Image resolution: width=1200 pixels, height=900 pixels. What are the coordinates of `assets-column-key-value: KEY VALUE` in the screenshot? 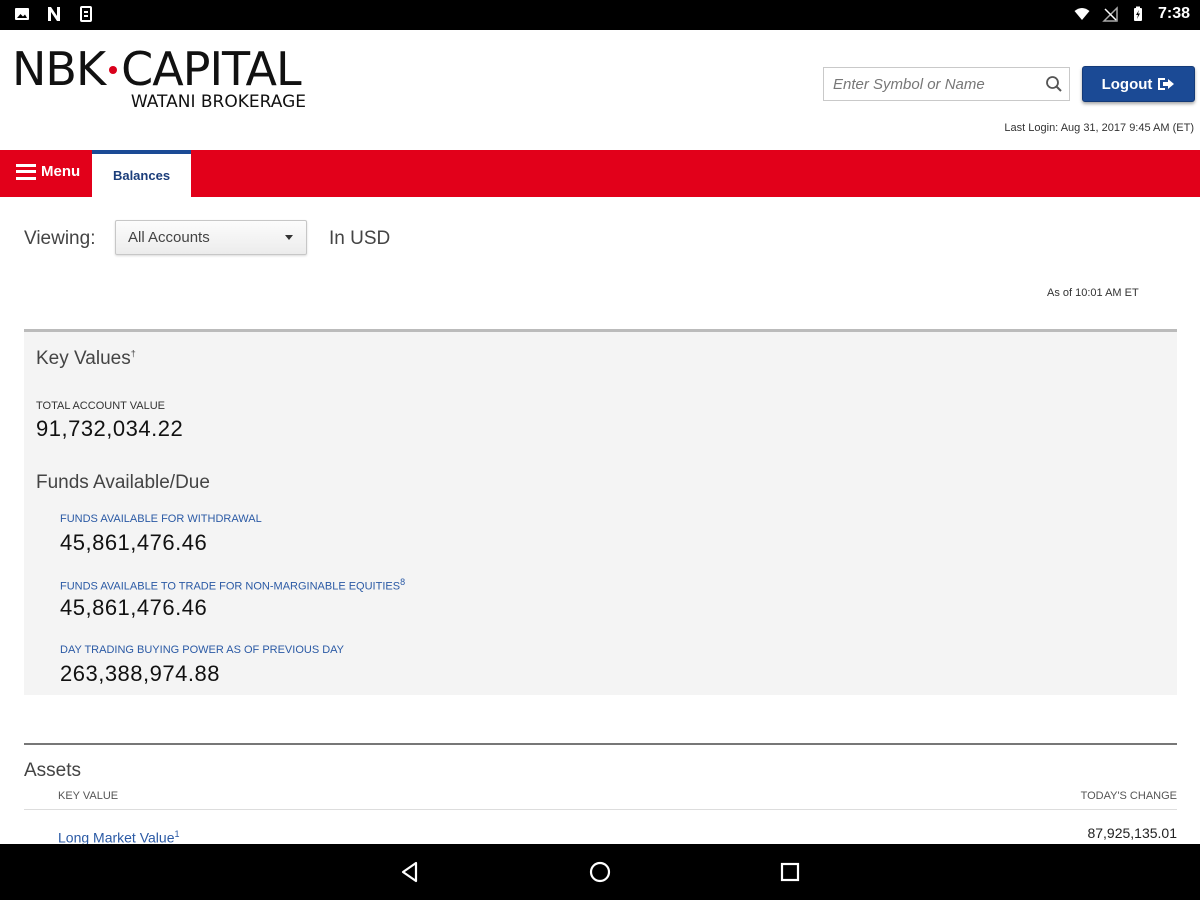 It's located at (88, 796).